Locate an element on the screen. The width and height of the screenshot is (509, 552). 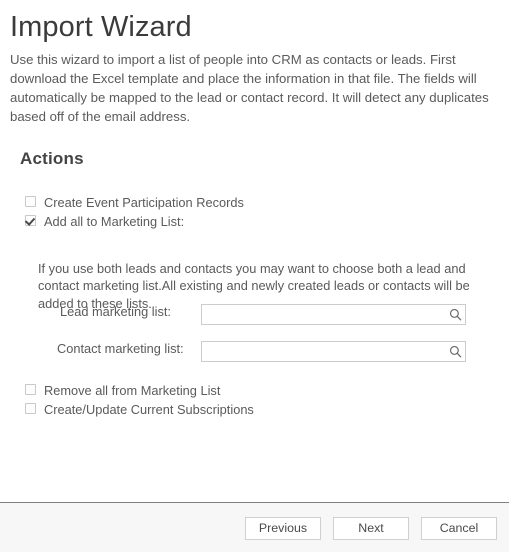
next-button: Next is located at coordinates (371, 528).